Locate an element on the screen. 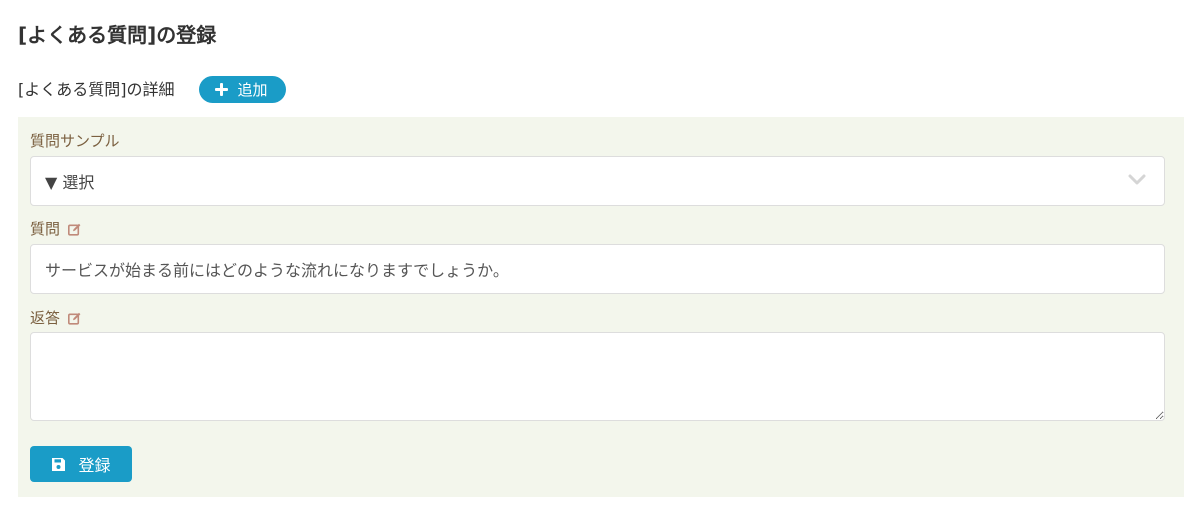 This screenshot has width=1200, height=522. add-button-label: 追加 is located at coordinates (252, 90).